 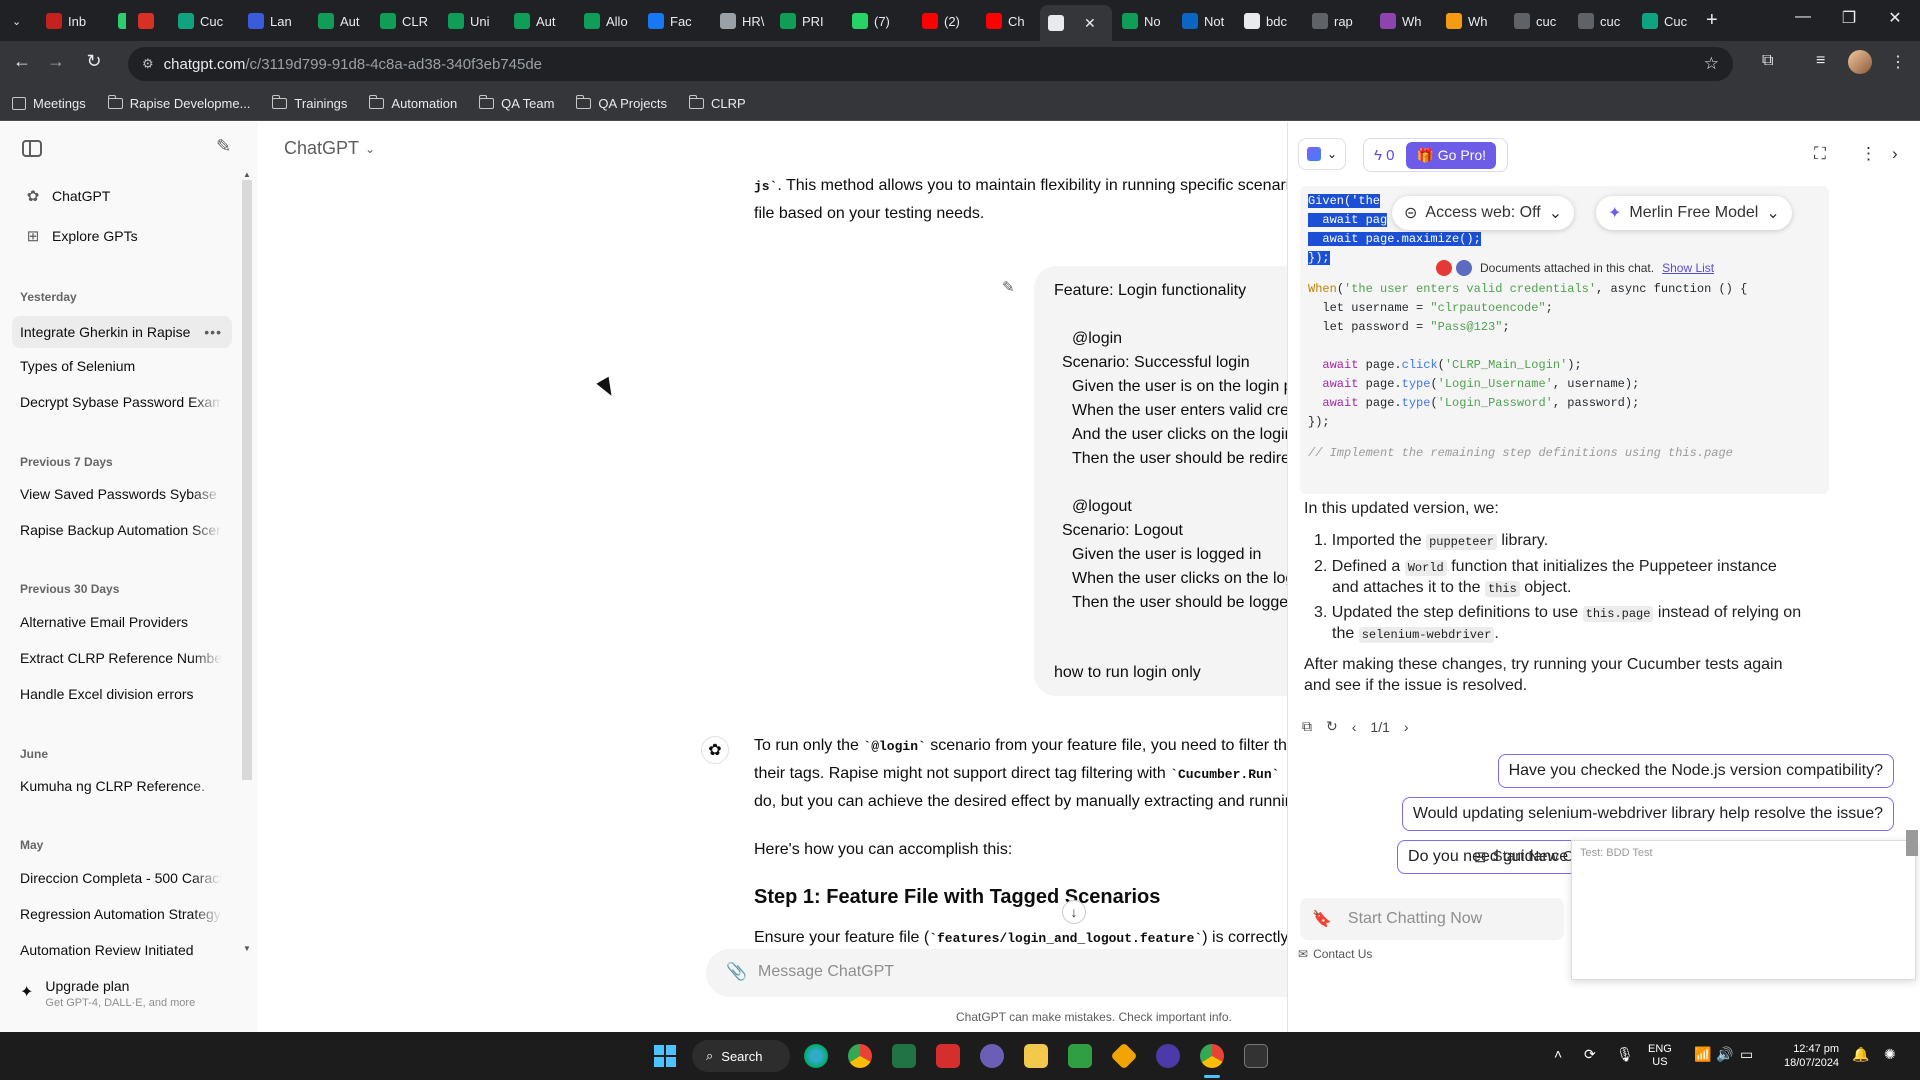 What do you see at coordinates (1660, 1056) in the screenshot?
I see `language-indicator: ENG US` at bounding box center [1660, 1056].